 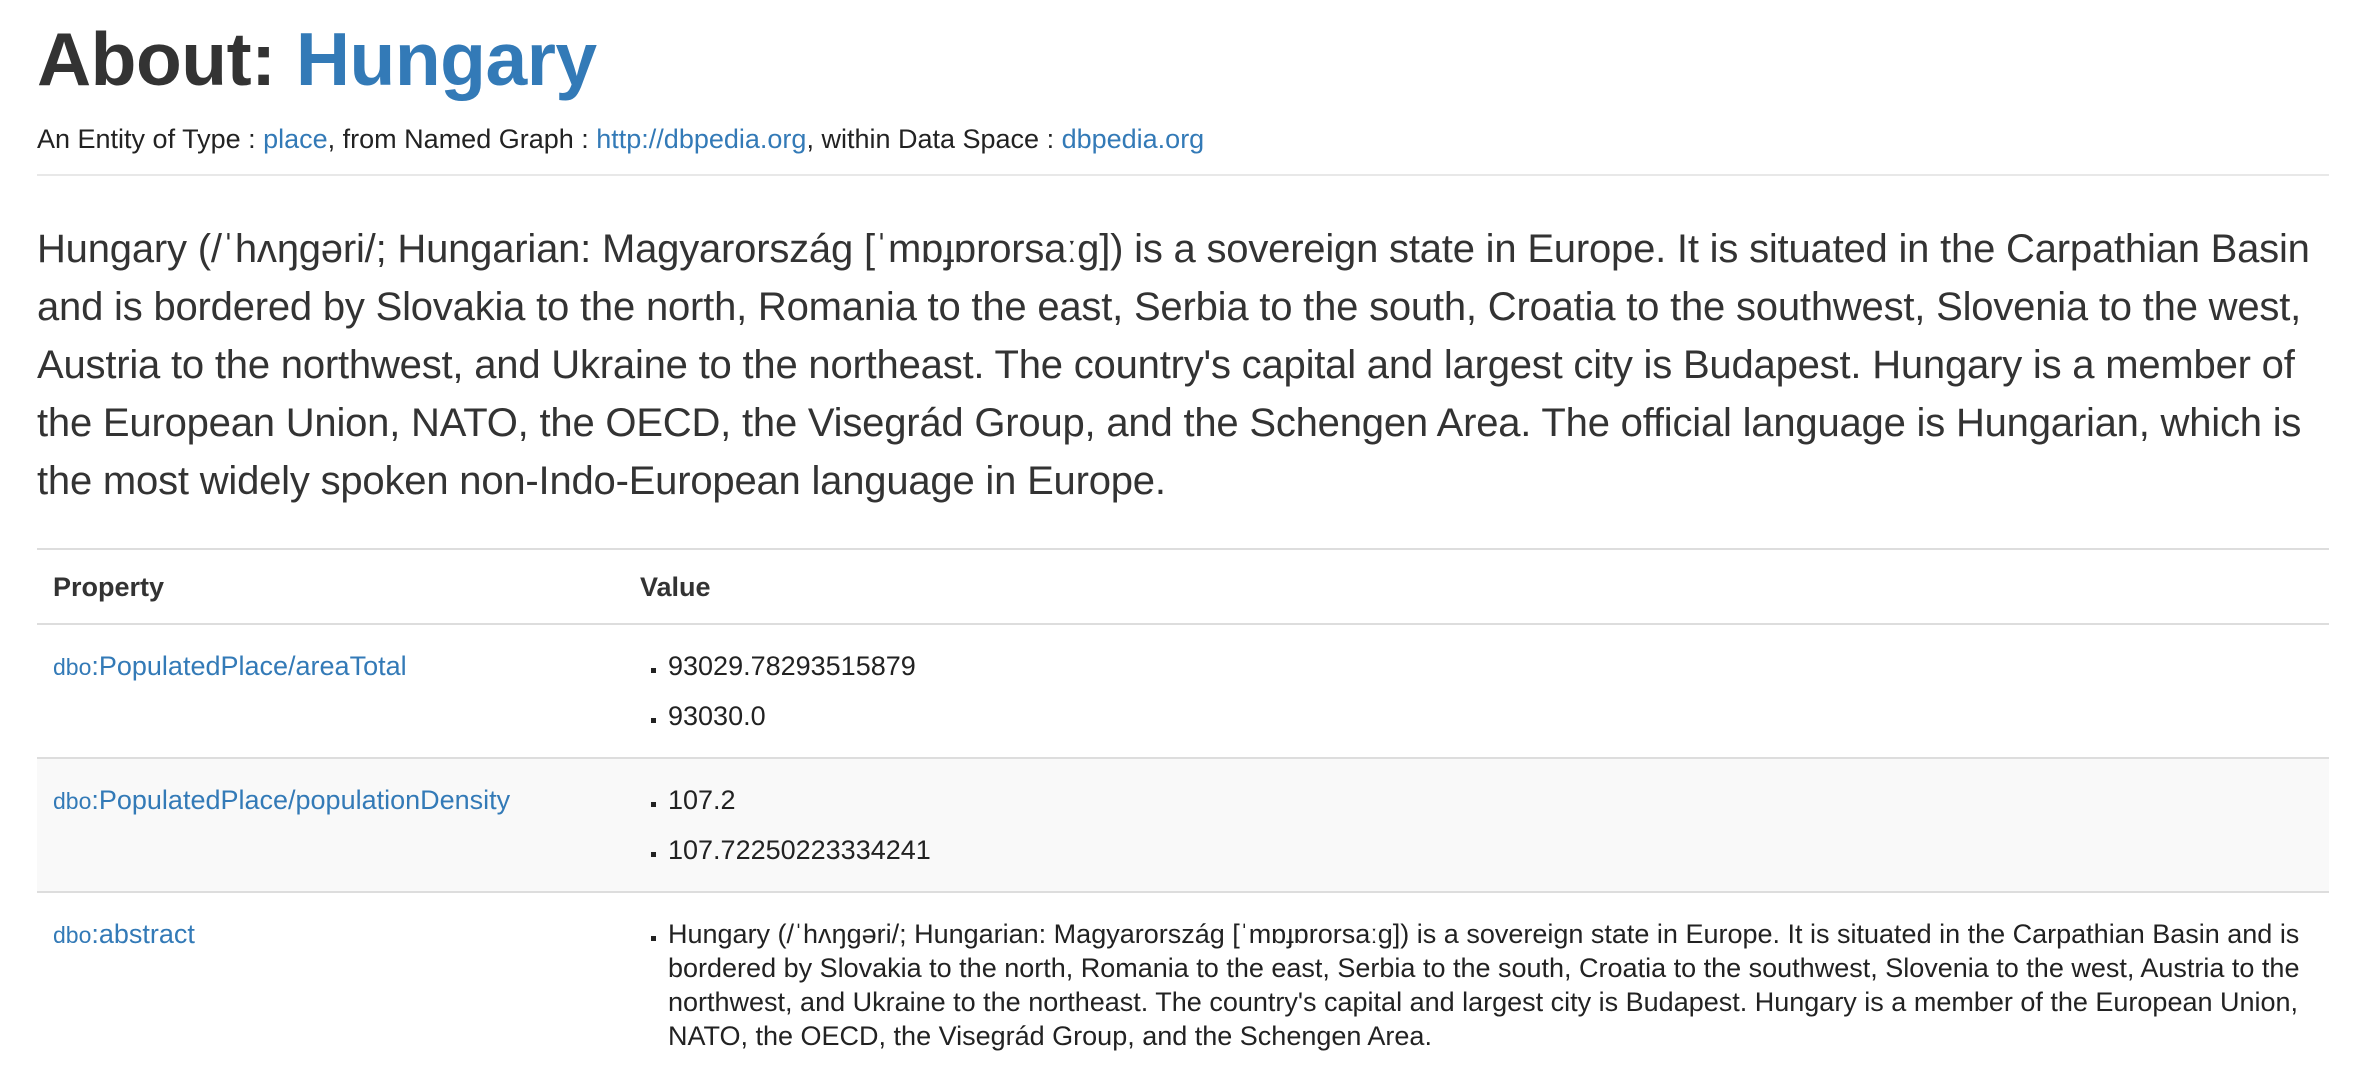 I want to click on header-divider, so click(x=1183, y=175).